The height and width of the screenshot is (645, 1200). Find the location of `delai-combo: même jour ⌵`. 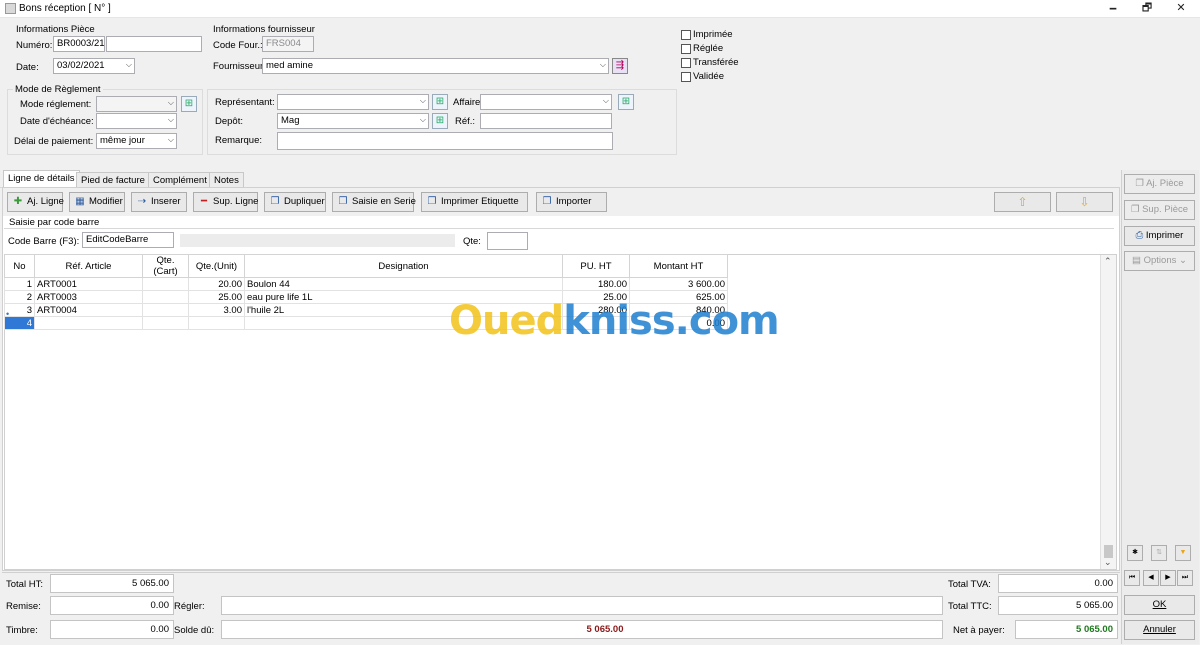

delai-combo: même jour ⌵ is located at coordinates (136, 141).